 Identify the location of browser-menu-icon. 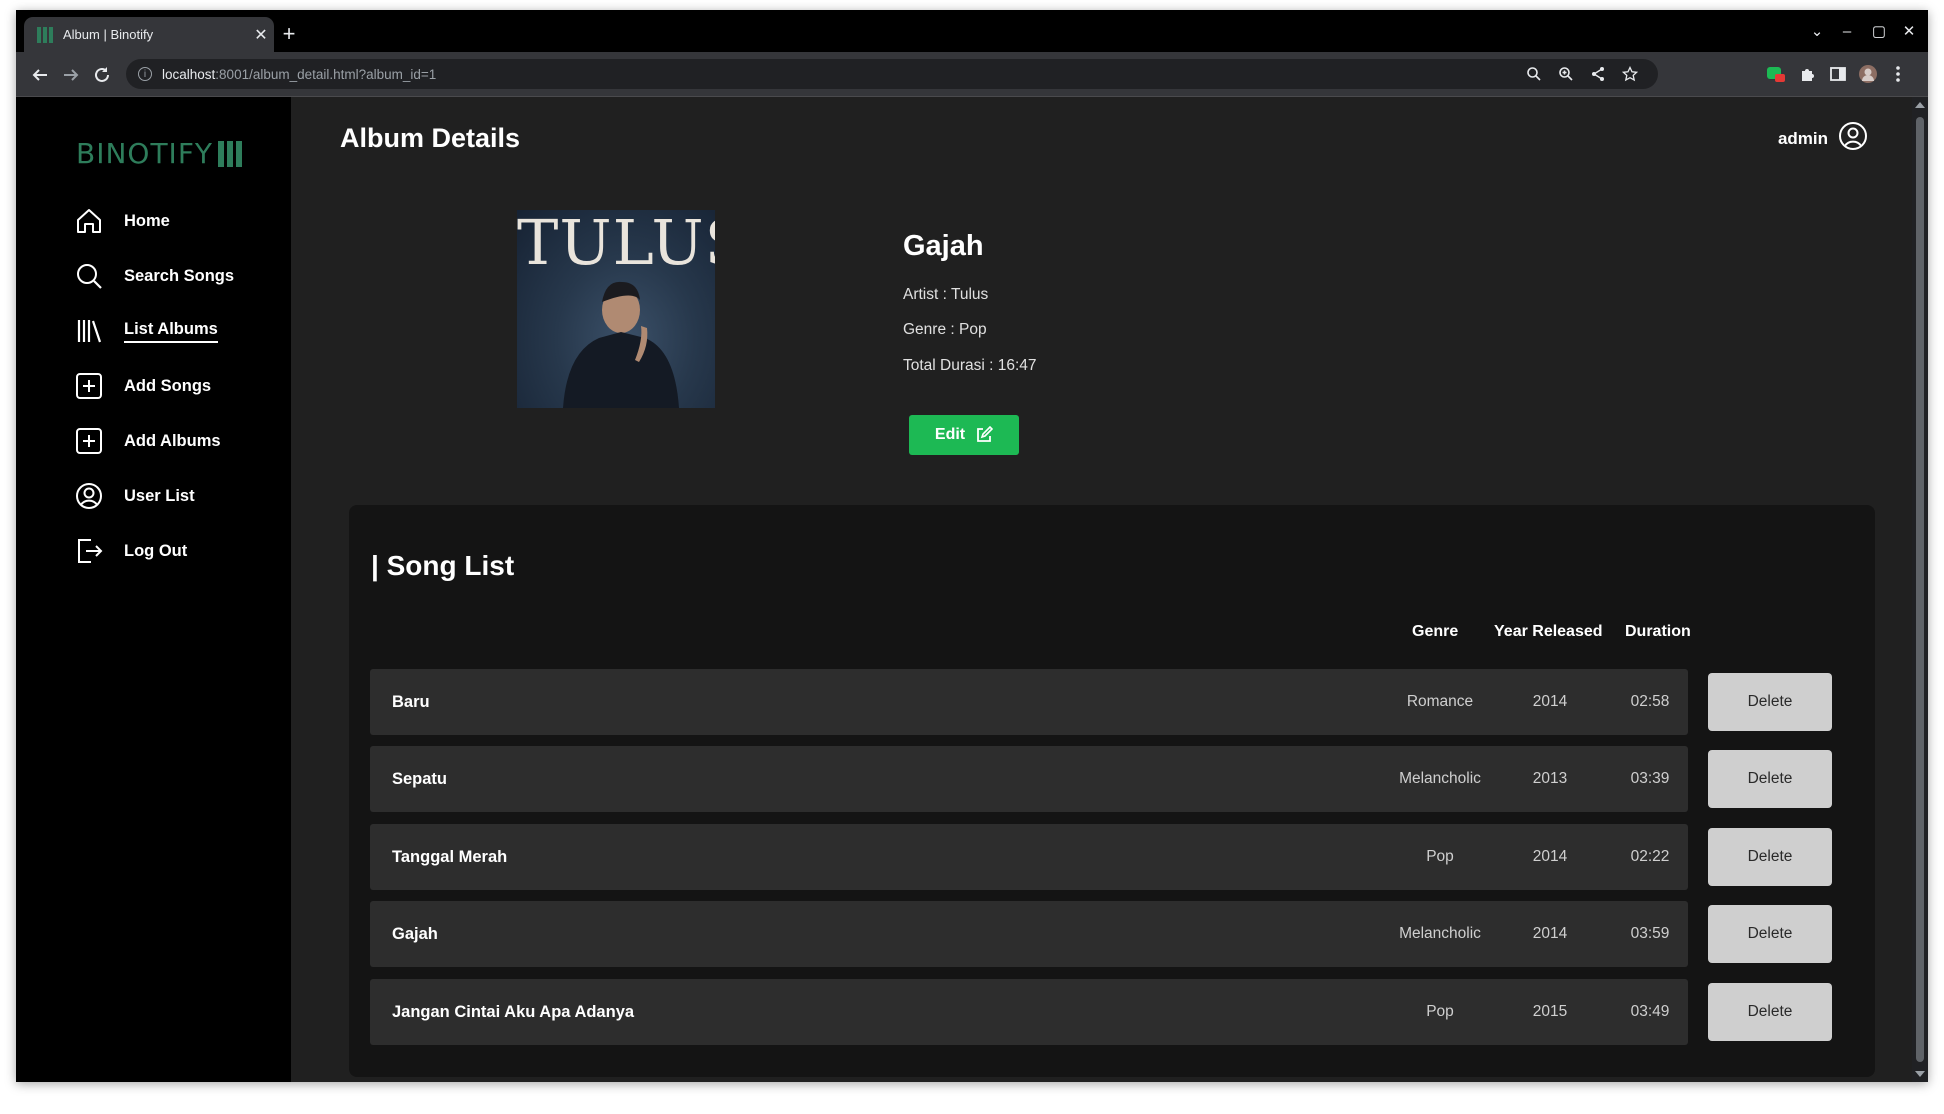
(1898, 74).